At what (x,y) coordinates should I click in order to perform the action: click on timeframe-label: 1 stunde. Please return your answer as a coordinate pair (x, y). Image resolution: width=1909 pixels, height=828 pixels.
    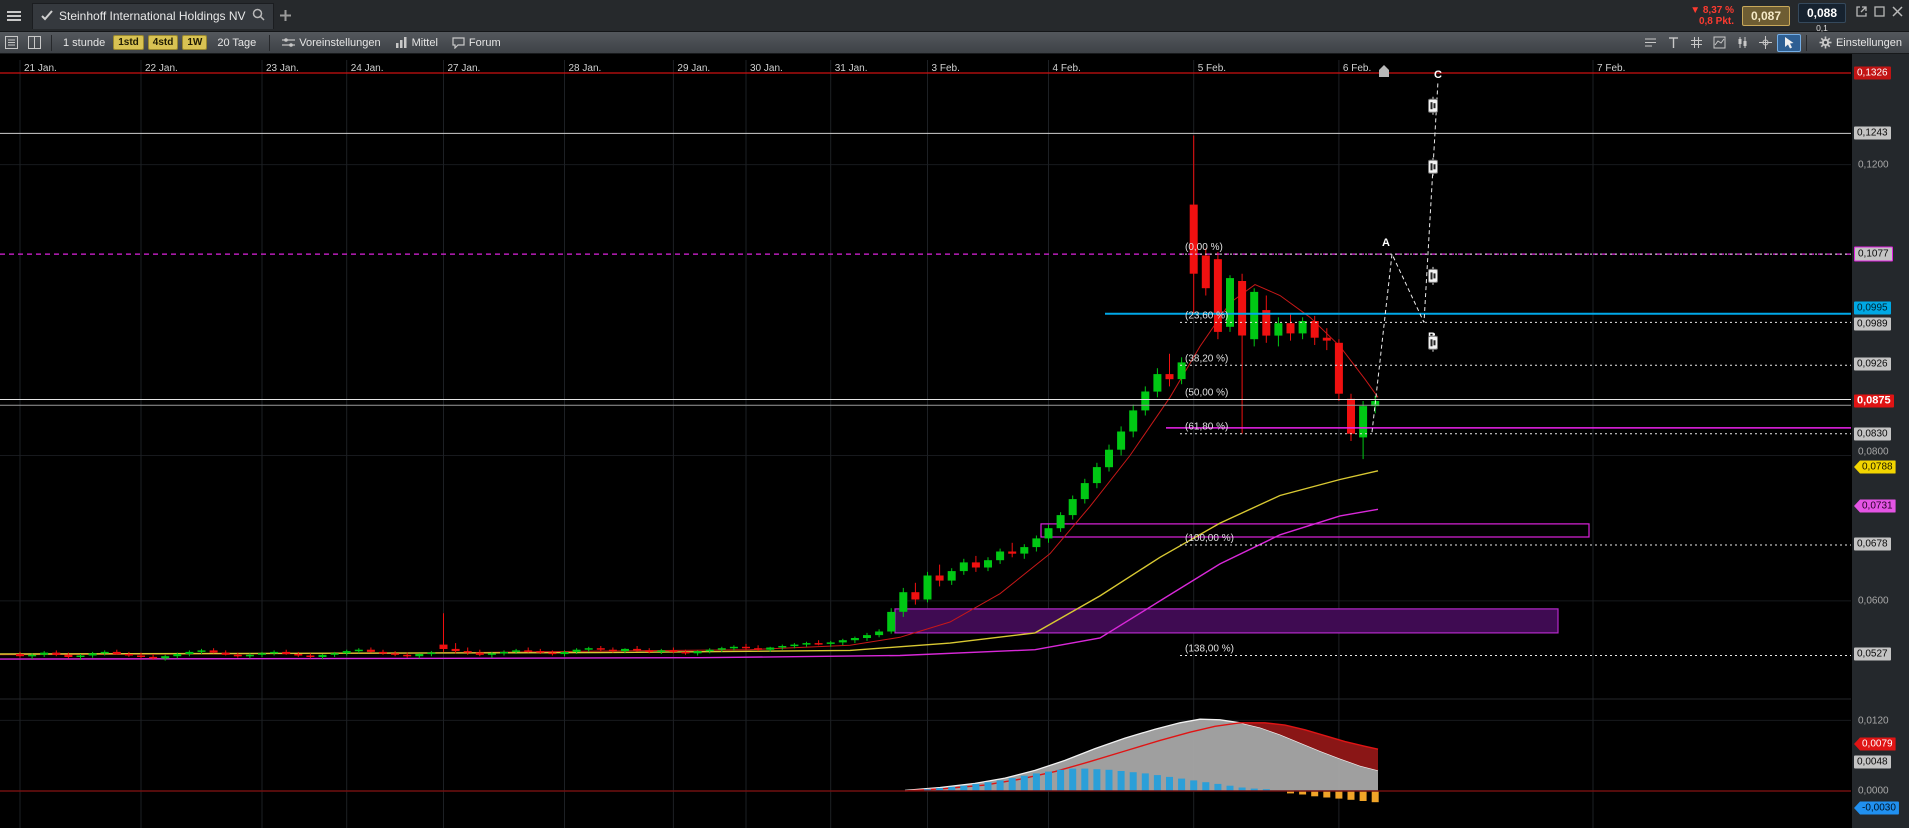
    Looking at the image, I should click on (84, 43).